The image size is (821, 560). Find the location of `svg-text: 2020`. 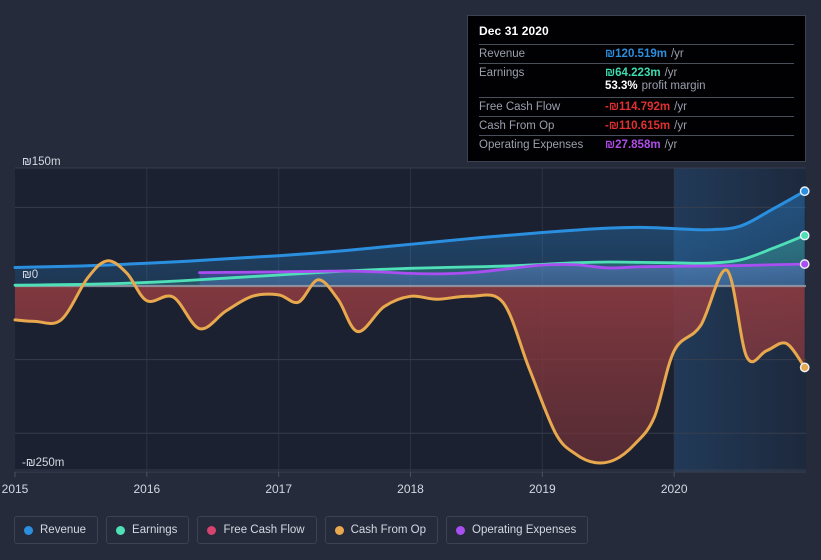

svg-text: 2020 is located at coordinates (674, 489).